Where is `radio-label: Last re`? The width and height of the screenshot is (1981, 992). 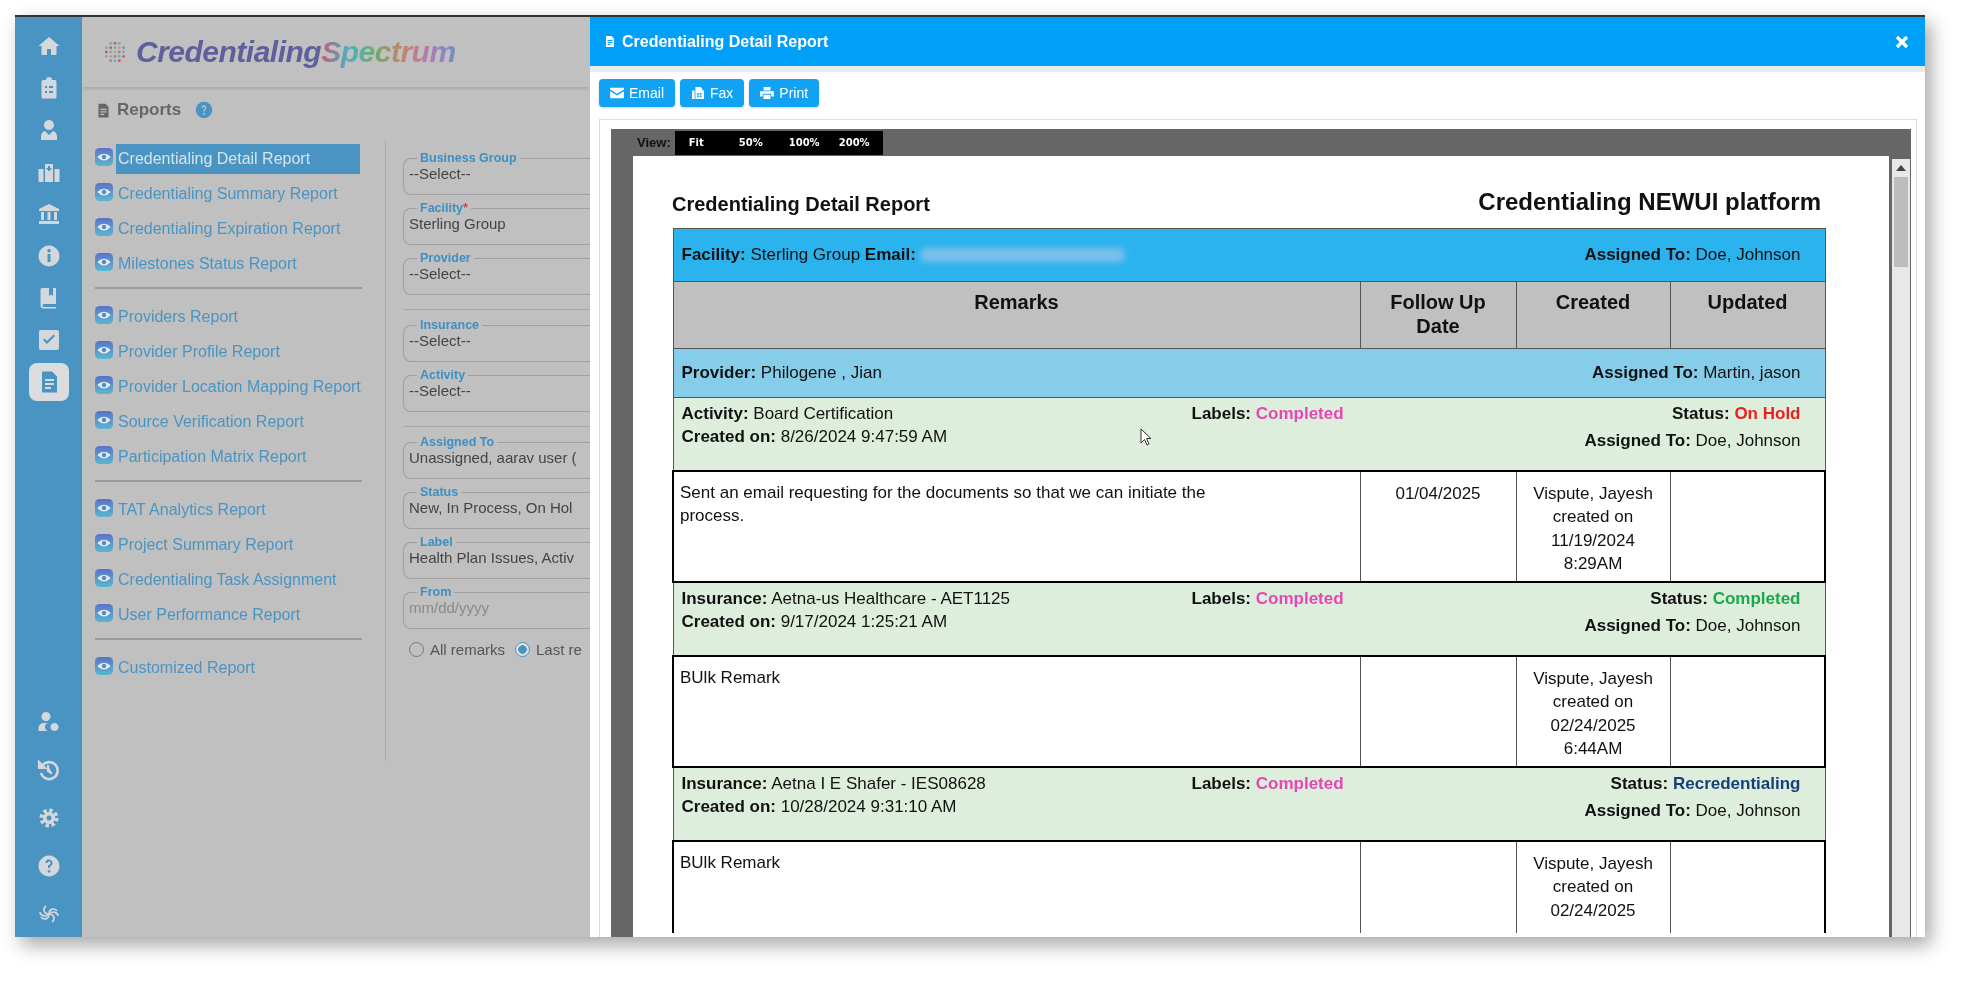
radio-label: Last re is located at coordinates (559, 649).